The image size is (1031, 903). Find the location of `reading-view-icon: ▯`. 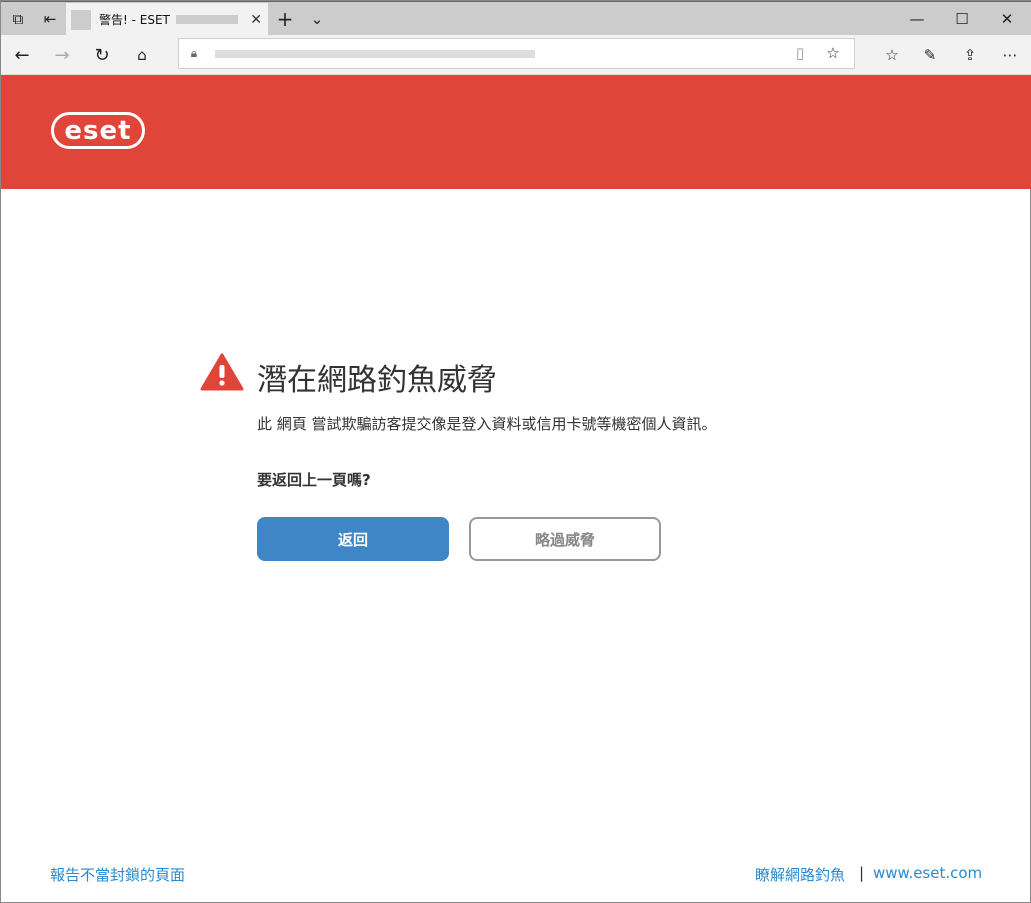

reading-view-icon: ▯ is located at coordinates (800, 53).